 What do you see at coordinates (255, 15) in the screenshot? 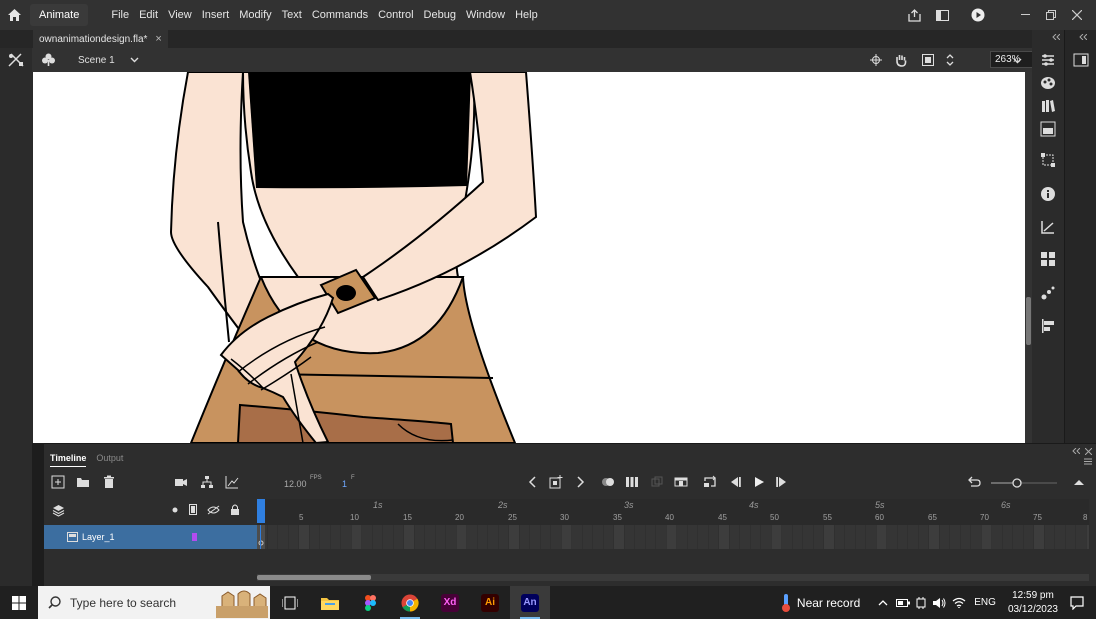
I see `menu-modify: Modify` at bounding box center [255, 15].